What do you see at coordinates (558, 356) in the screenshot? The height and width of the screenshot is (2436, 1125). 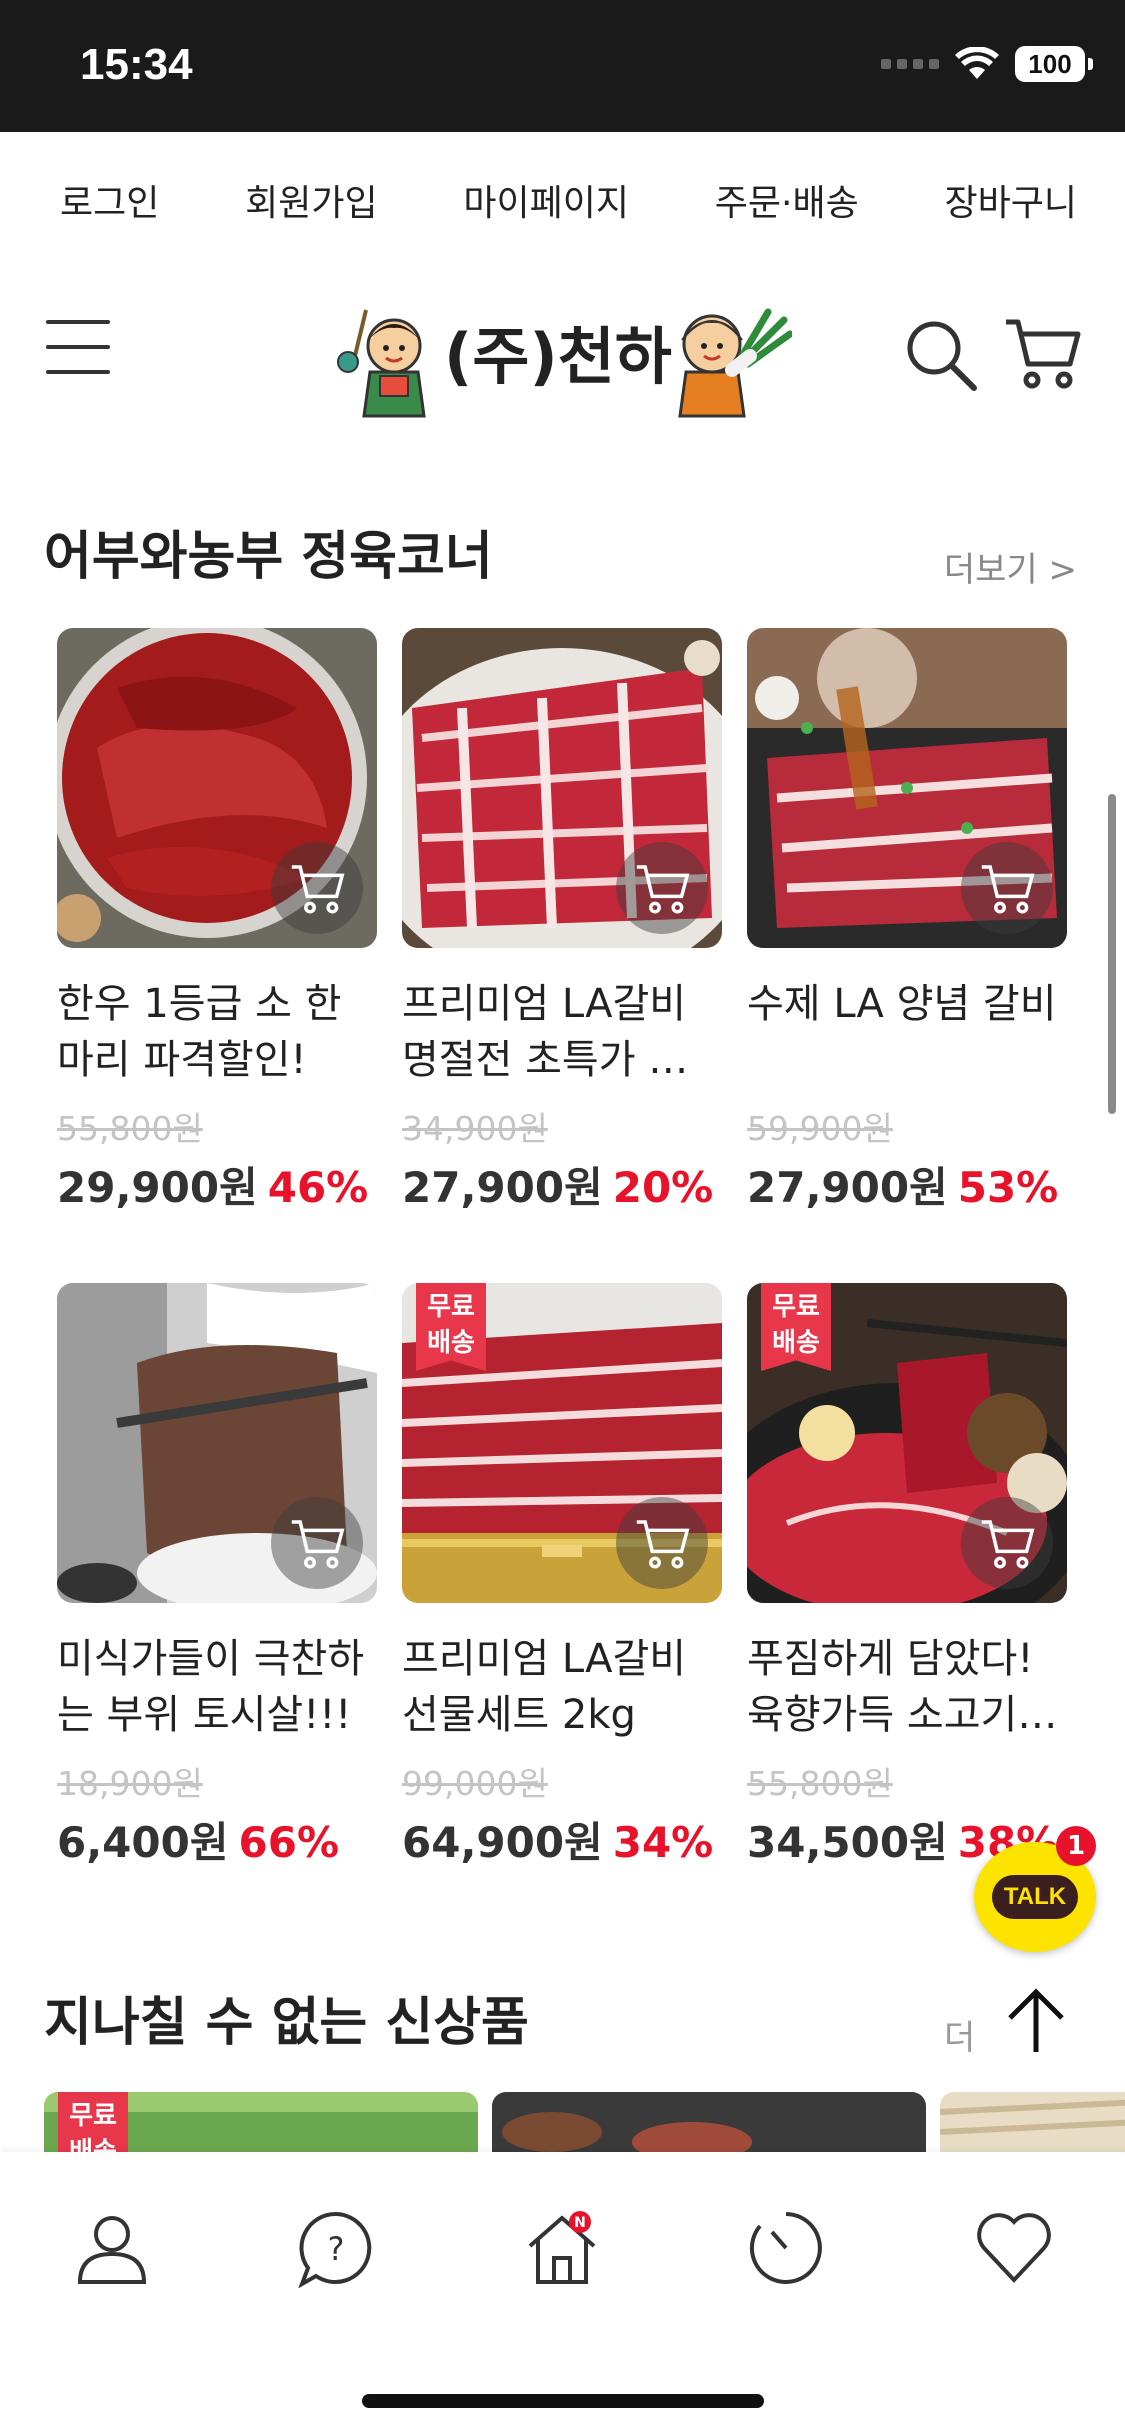 I see `logo-text: (주)천하` at bounding box center [558, 356].